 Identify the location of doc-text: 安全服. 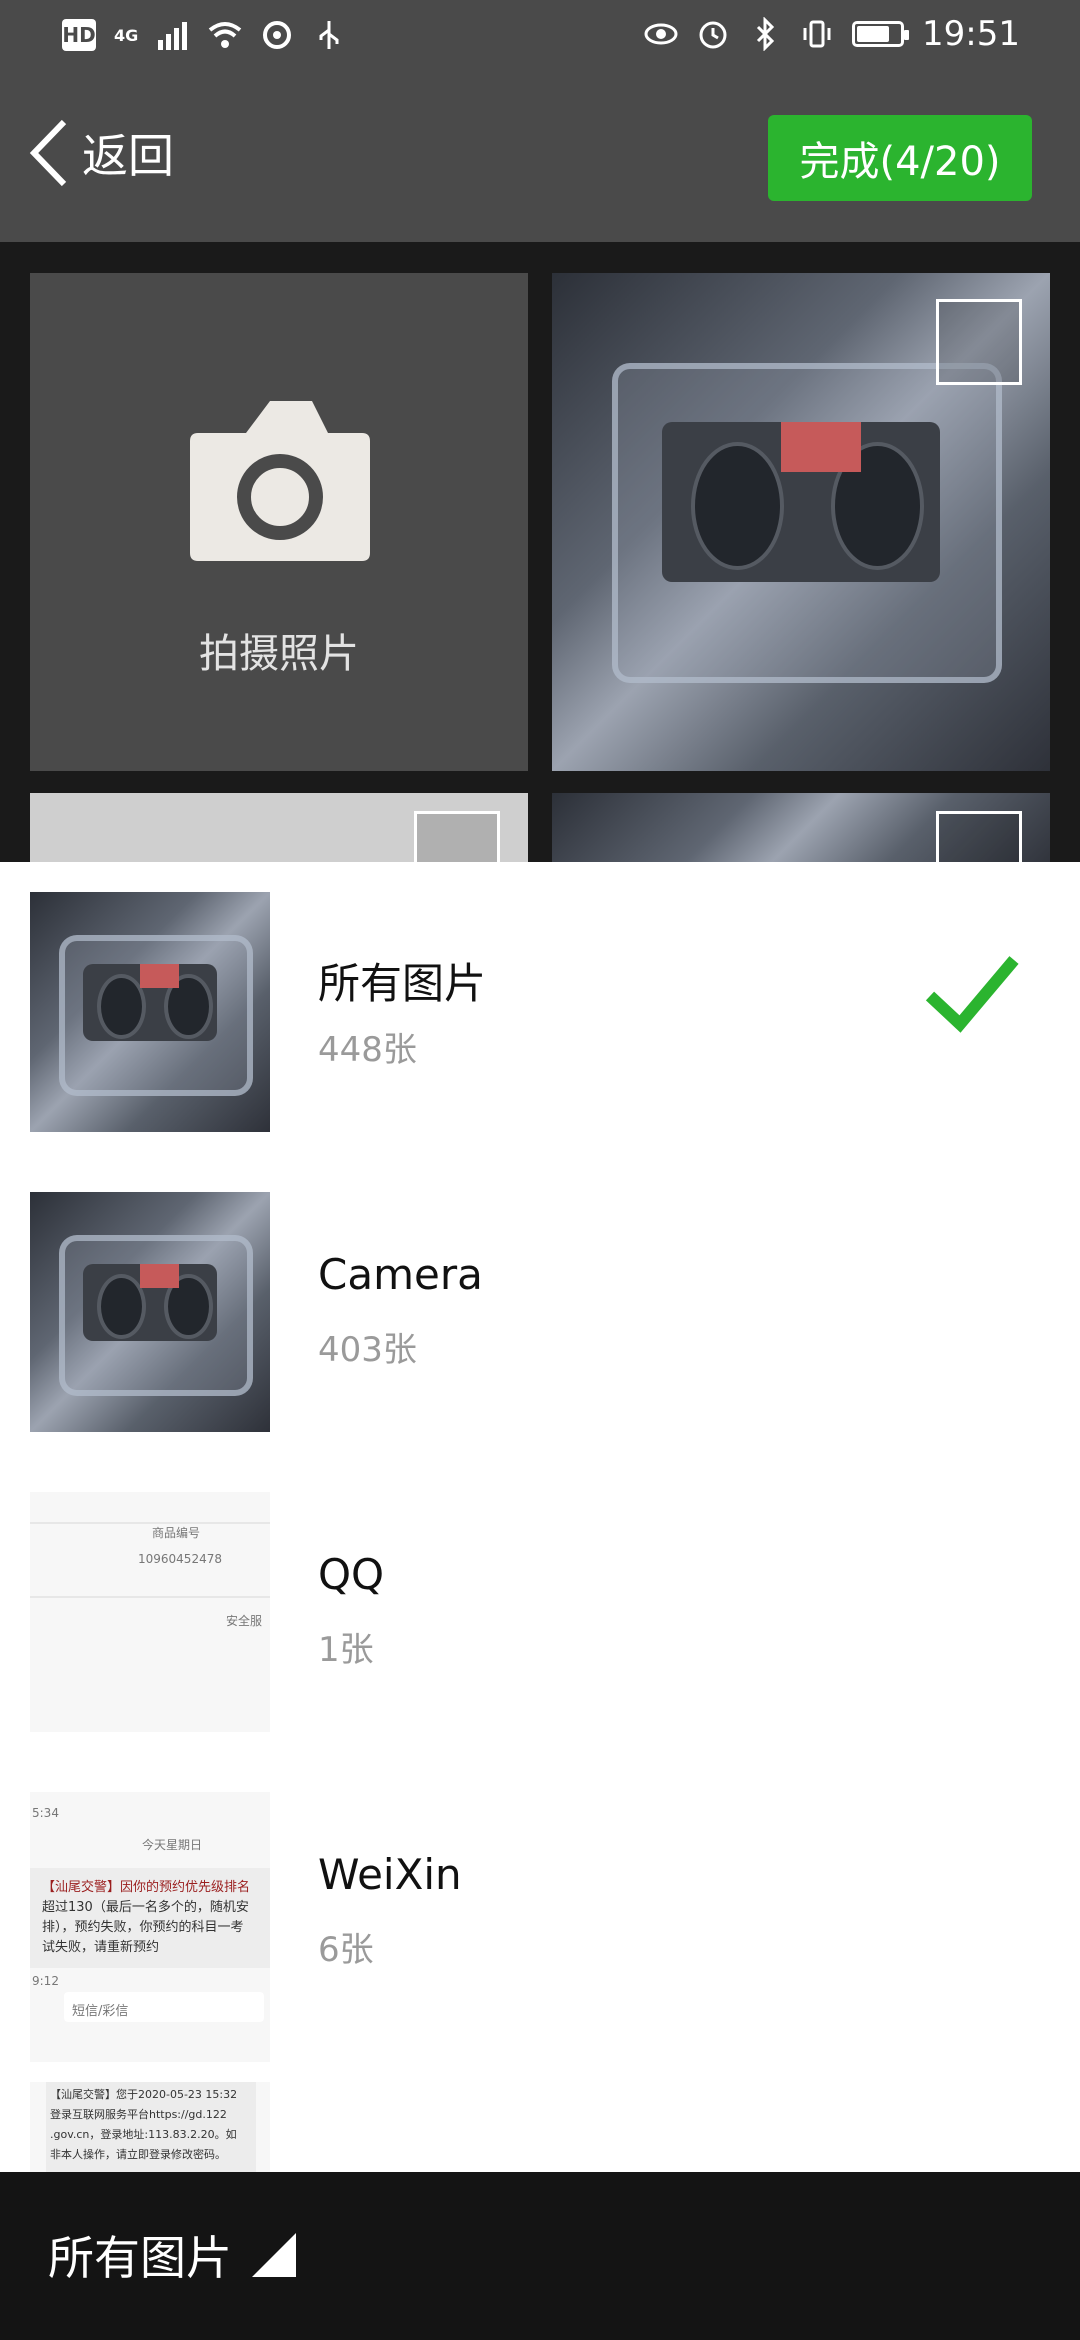
(244, 1621).